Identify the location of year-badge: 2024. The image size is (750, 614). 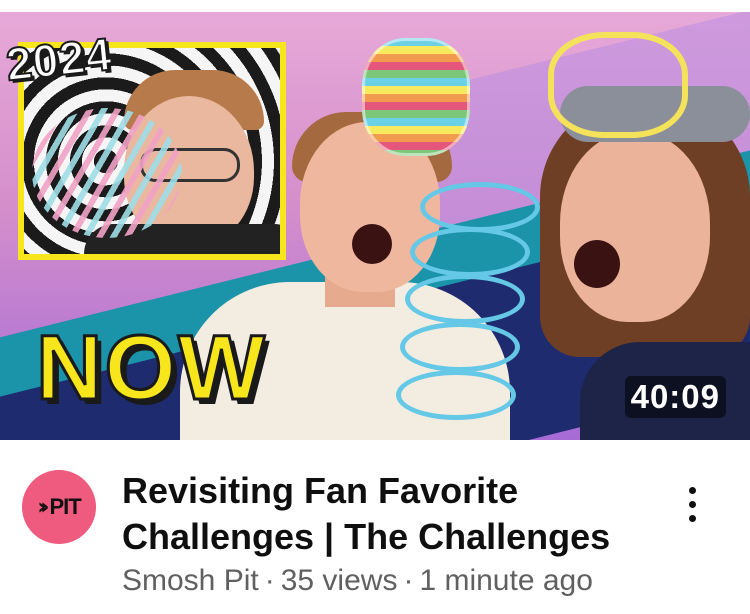
(59, 59).